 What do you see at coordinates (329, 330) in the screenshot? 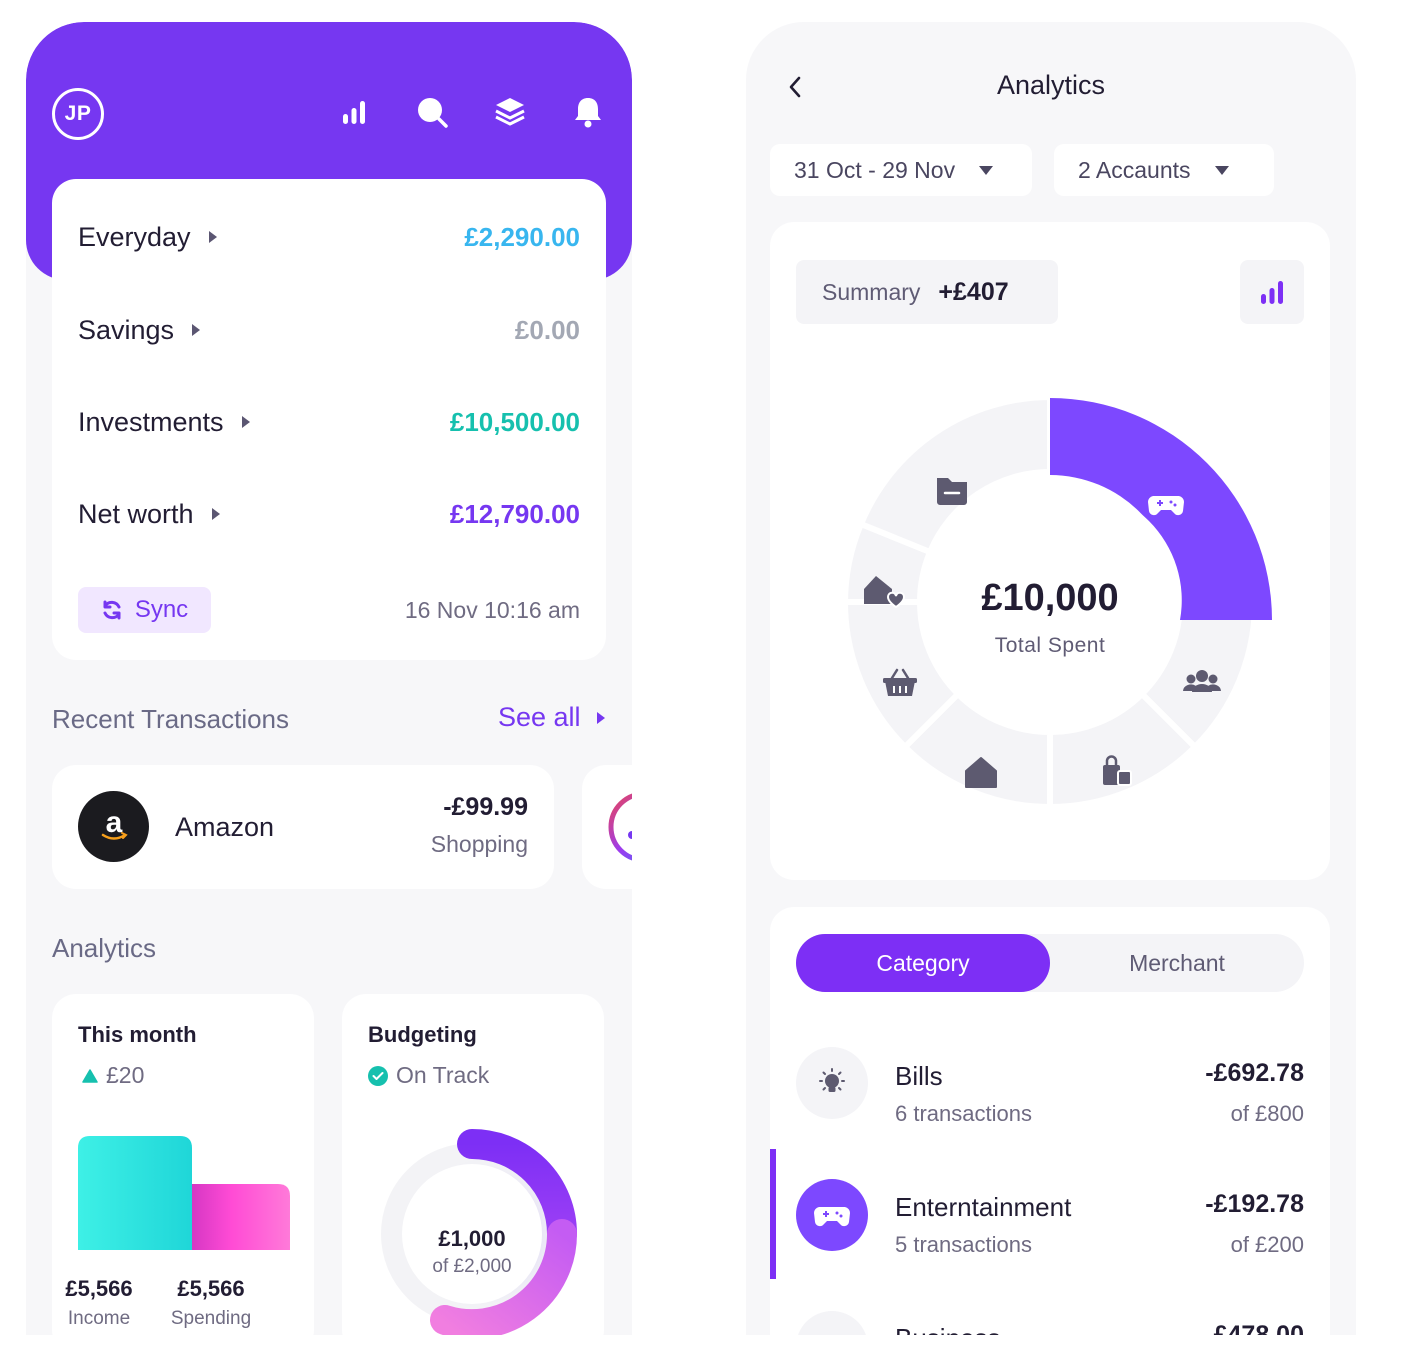
I see `account-row-savings: Savings £0.00` at bounding box center [329, 330].